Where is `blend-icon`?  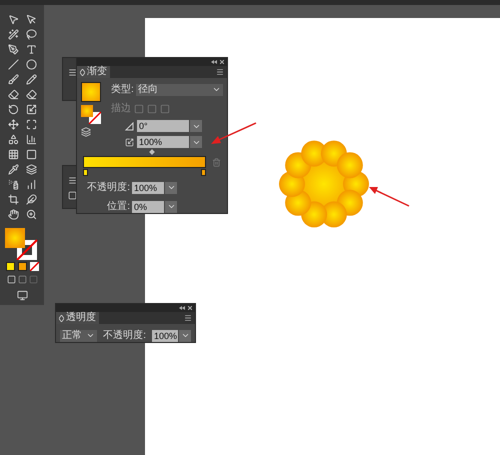 blend-icon is located at coordinates (31, 169).